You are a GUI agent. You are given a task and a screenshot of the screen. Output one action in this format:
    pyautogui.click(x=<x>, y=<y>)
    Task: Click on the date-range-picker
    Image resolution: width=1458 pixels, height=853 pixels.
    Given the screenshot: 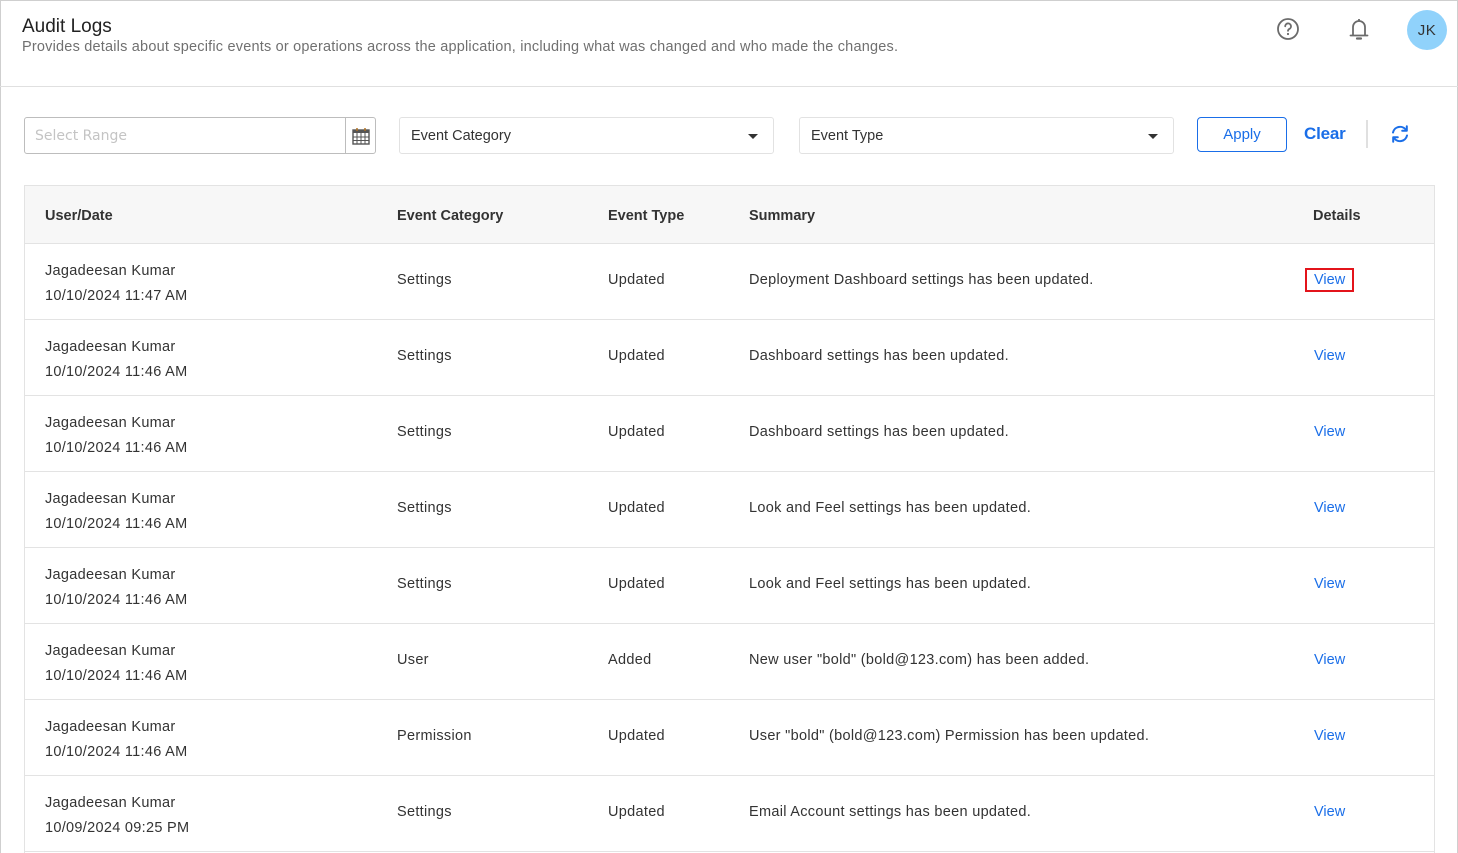 What is the action you would take?
    pyautogui.click(x=200, y=135)
    